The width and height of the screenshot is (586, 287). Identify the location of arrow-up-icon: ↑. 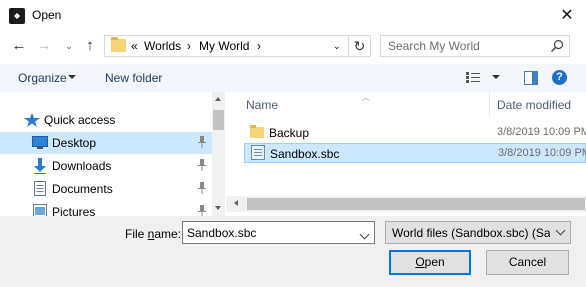
(90, 45).